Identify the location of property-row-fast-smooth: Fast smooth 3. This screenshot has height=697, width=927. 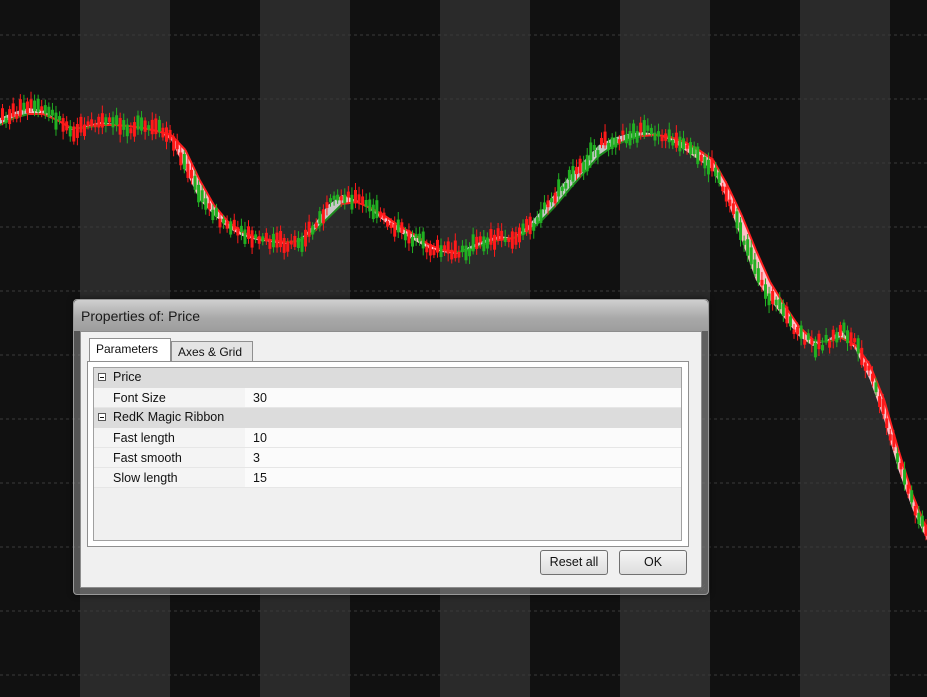
(387, 458).